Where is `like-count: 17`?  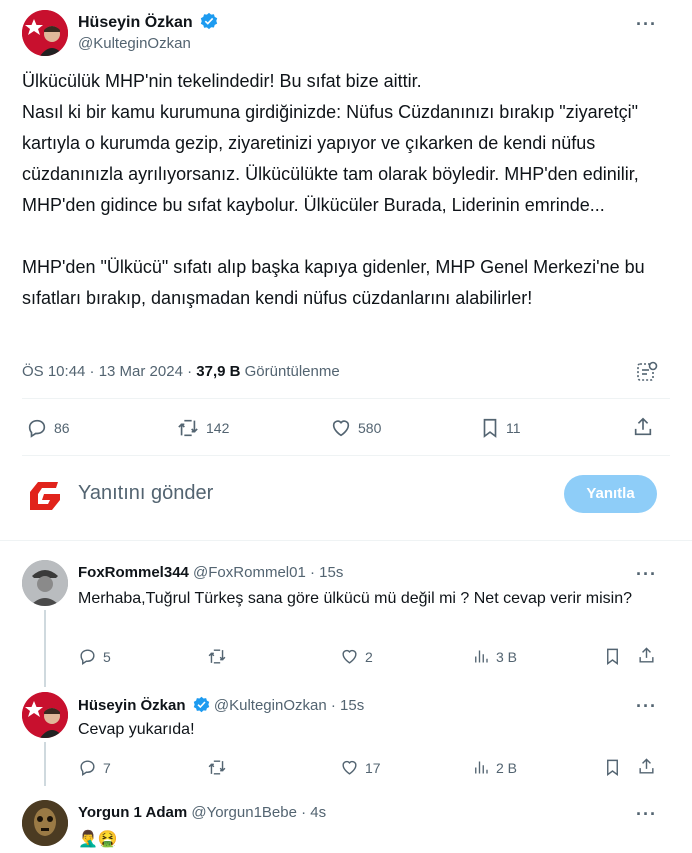
like-count: 17 is located at coordinates (373, 767).